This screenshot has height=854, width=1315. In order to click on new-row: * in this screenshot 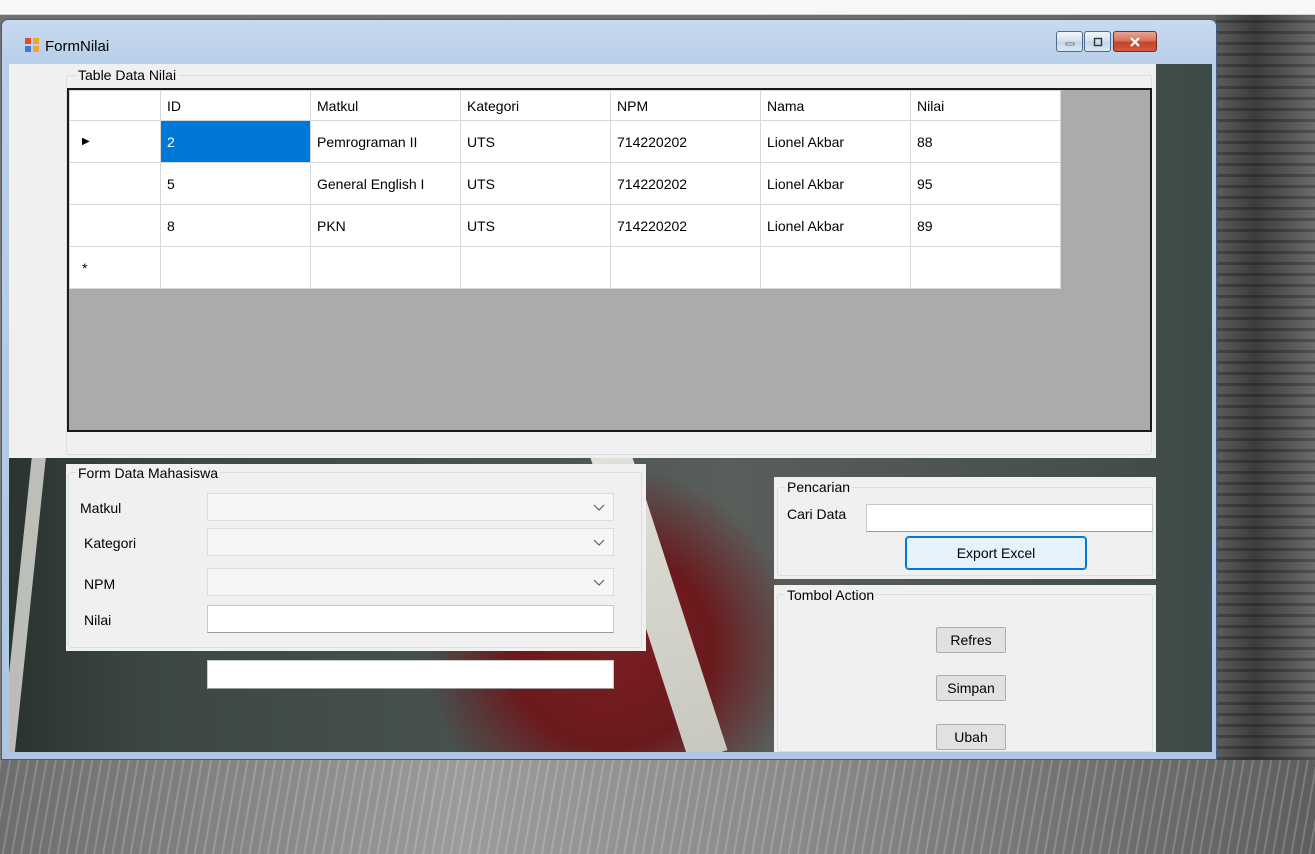, I will do `click(565, 267)`.